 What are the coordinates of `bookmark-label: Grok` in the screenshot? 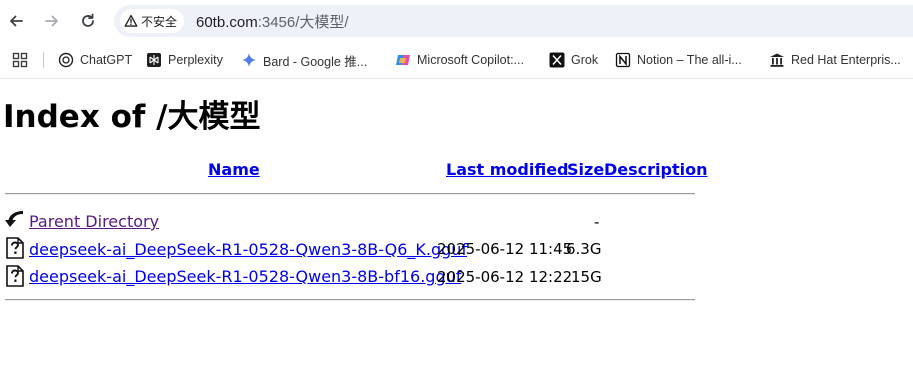 It's located at (585, 60).